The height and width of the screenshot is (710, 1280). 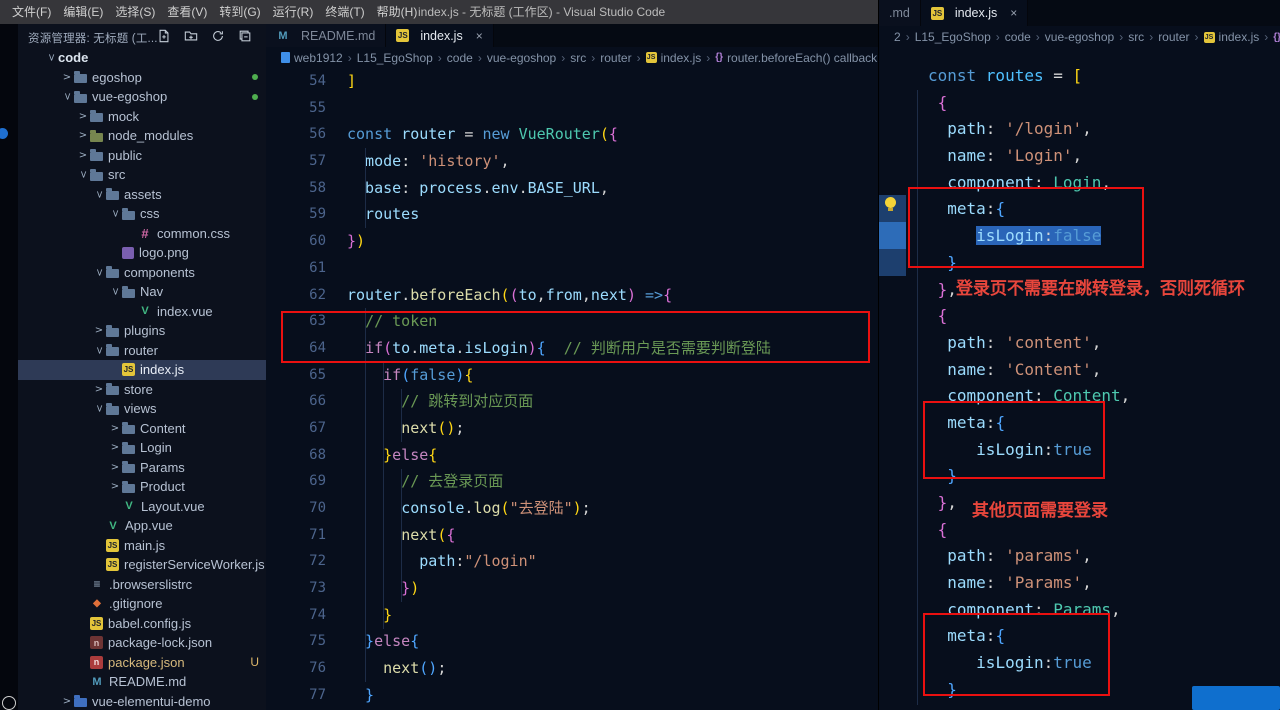 What do you see at coordinates (572, 214) in the screenshot?
I see `code-line: 59 routes` at bounding box center [572, 214].